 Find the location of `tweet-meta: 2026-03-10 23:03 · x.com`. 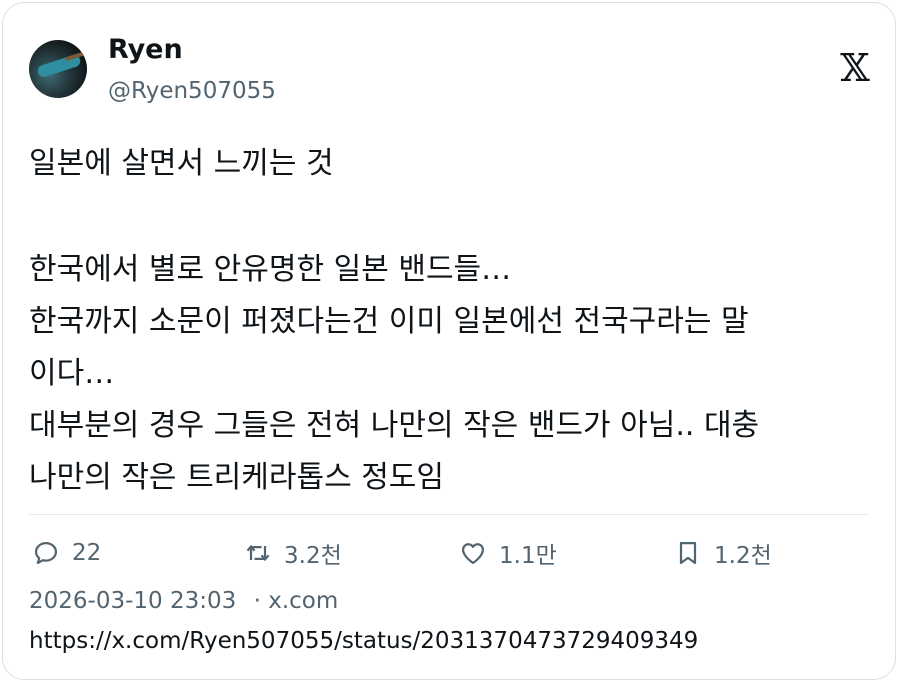

tweet-meta: 2026-03-10 23:03 · x.com is located at coordinates (183, 601).